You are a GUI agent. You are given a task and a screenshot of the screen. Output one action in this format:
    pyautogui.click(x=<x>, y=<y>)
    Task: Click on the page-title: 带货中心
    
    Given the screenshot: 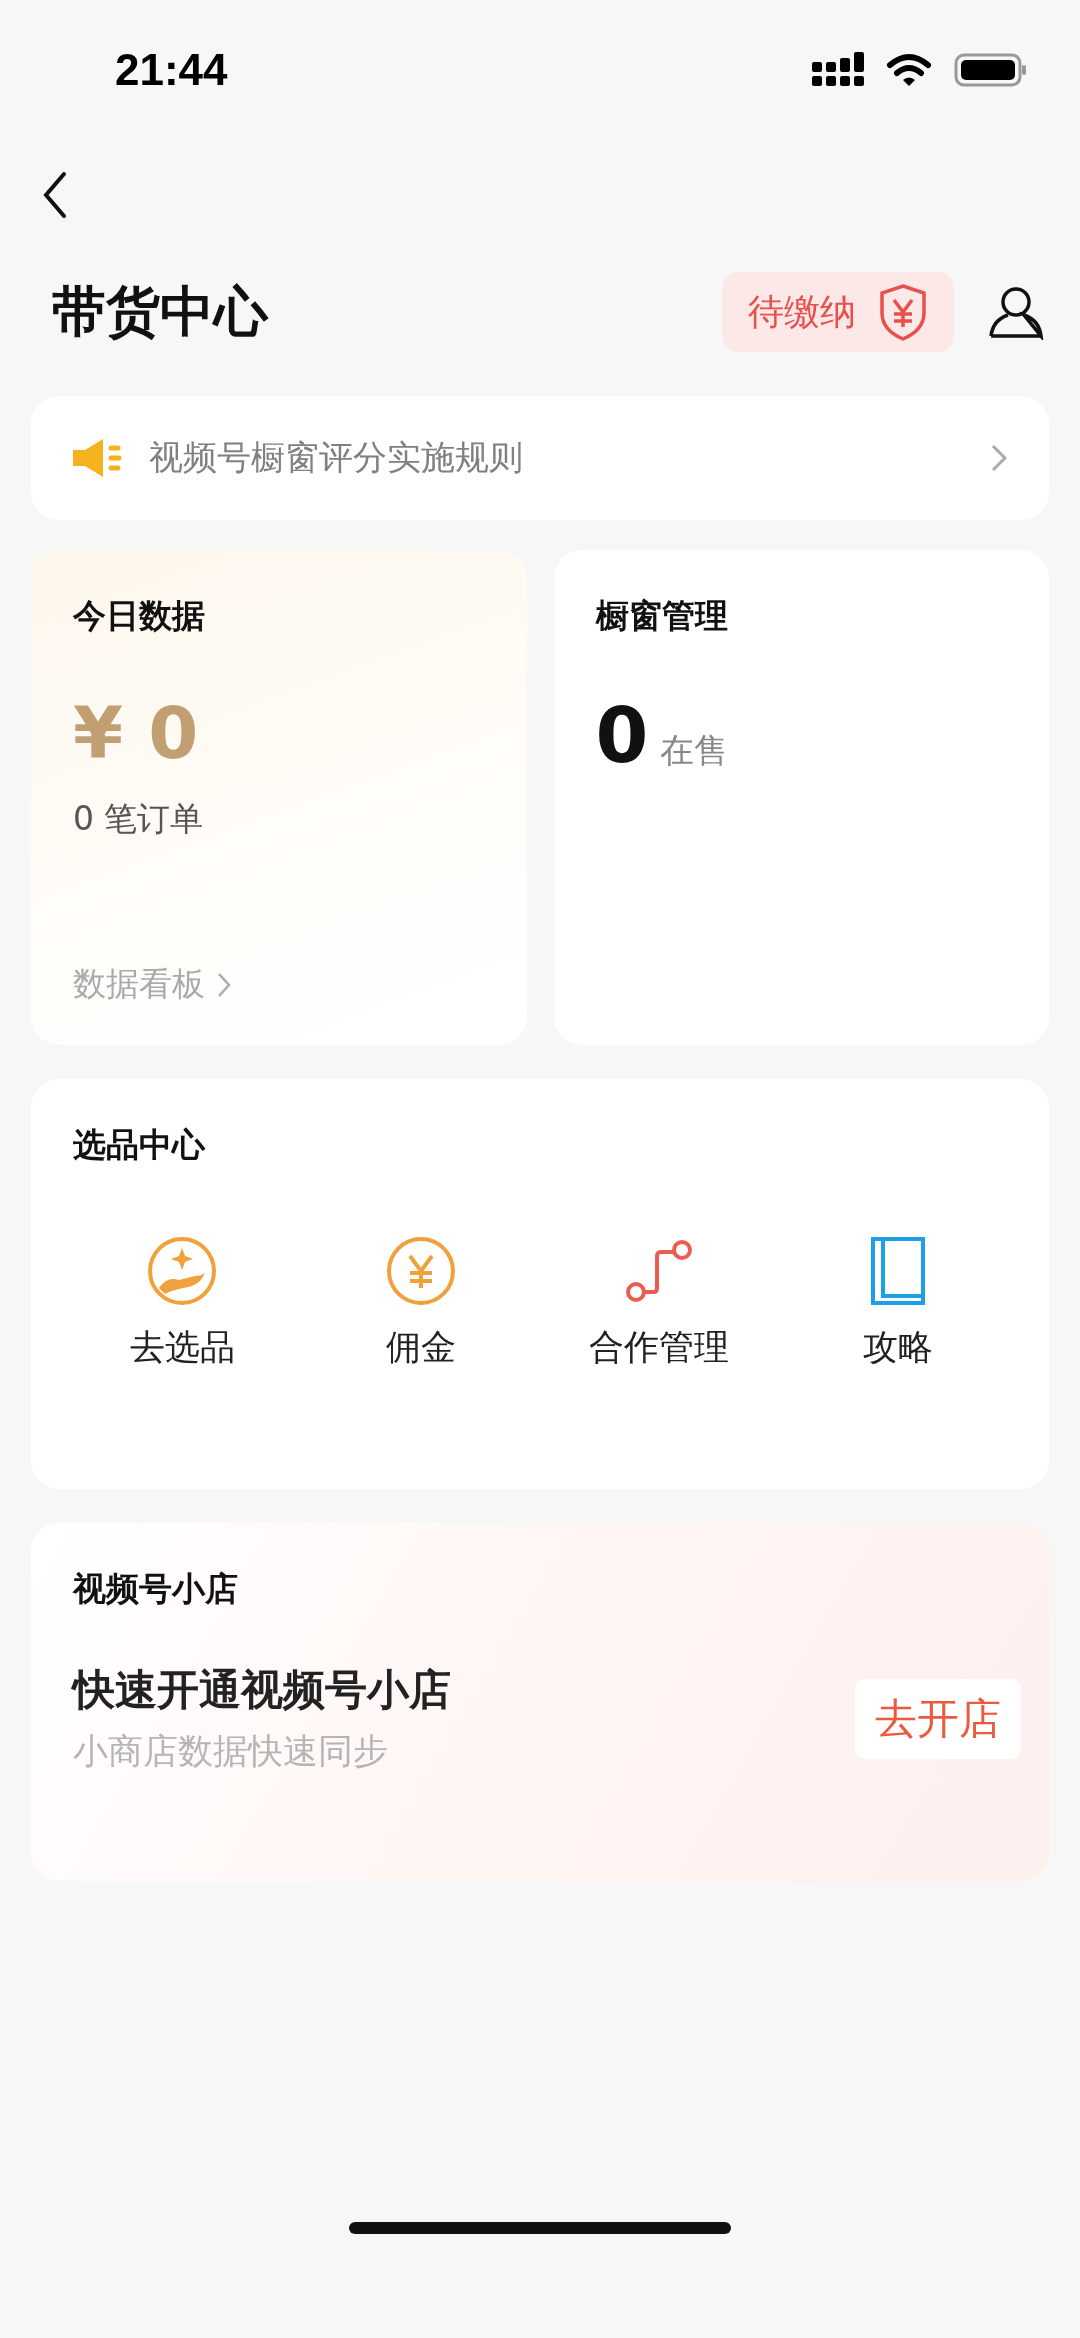 What is the action you would take?
    pyautogui.click(x=161, y=311)
    